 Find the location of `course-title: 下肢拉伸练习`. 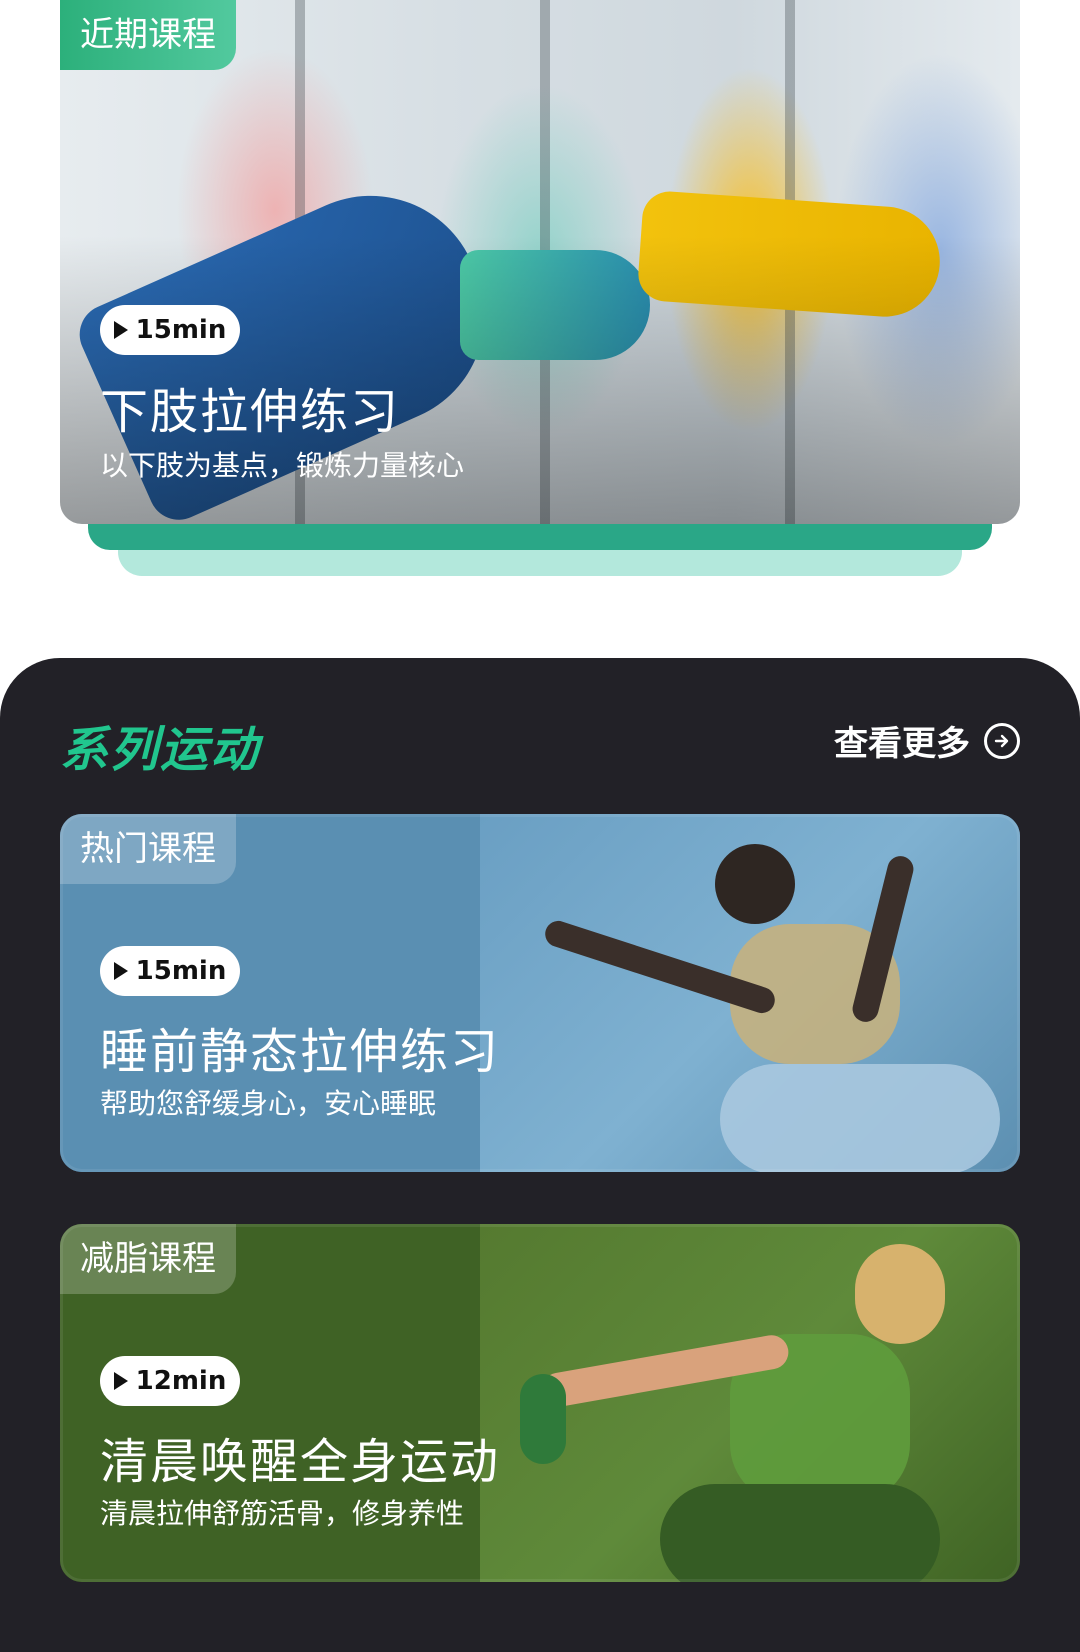

course-title: 下肢拉伸练习 is located at coordinates (250, 412).